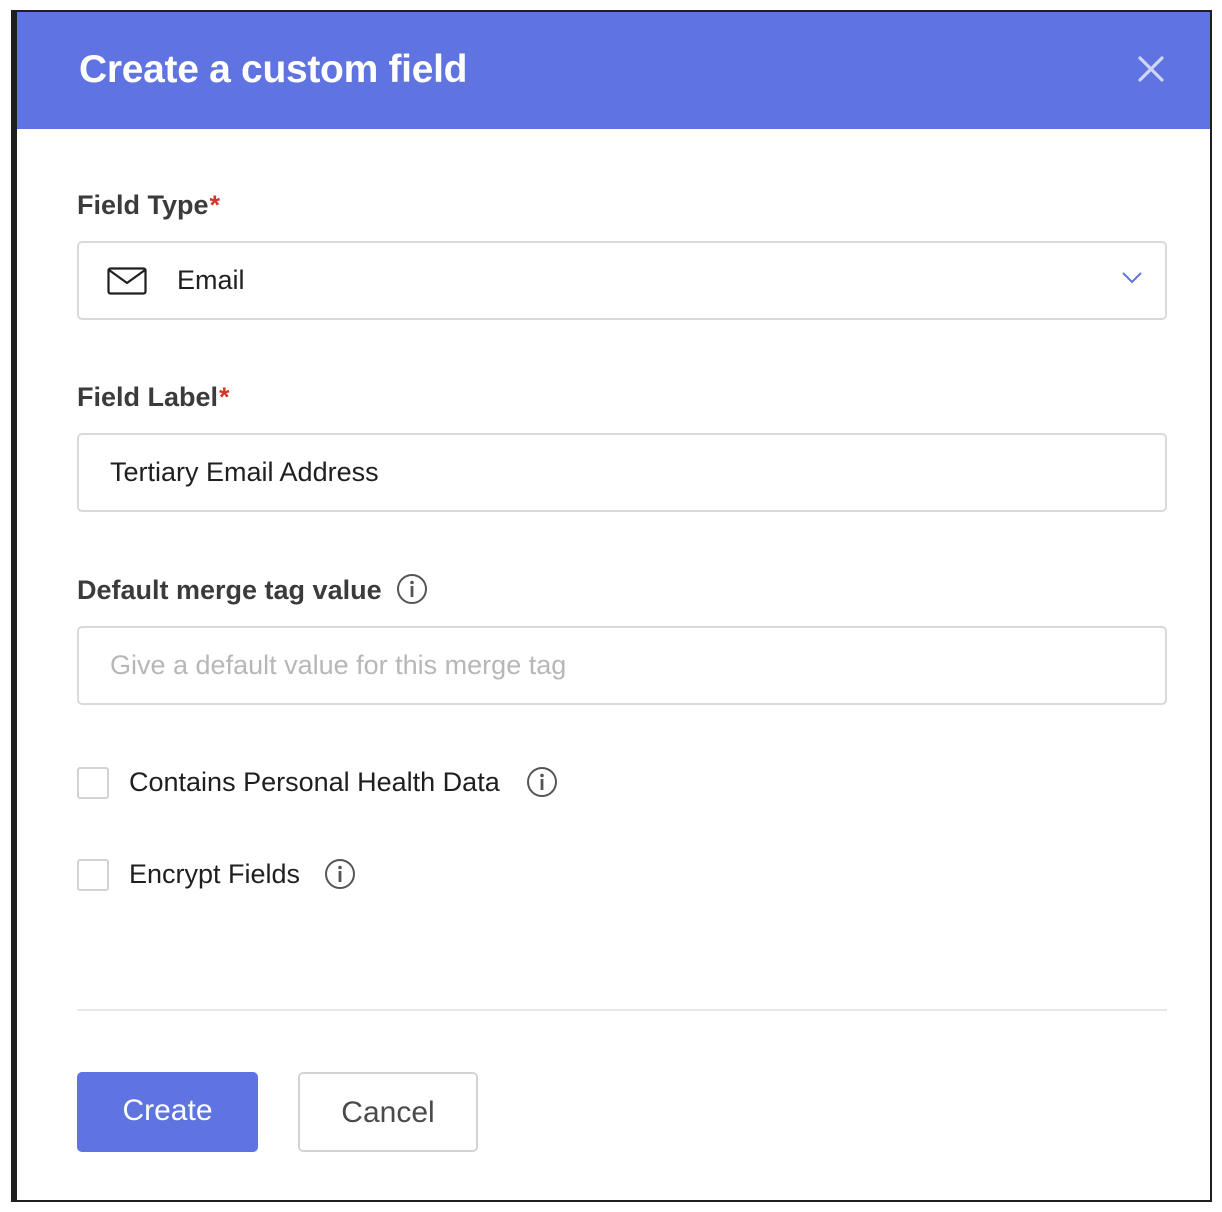  I want to click on merge-tag-input, so click(622, 665).